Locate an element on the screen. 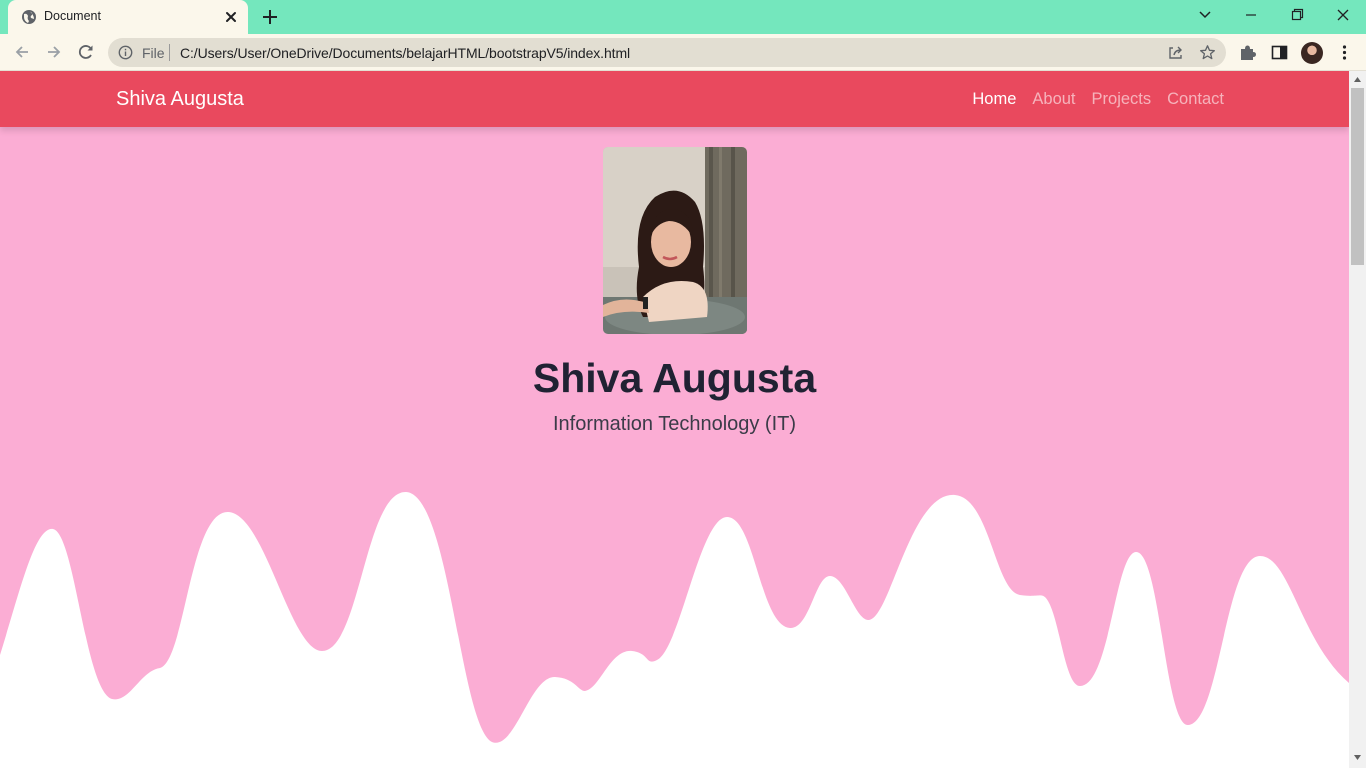 The width and height of the screenshot is (1366, 768). tab-strip: Document is located at coordinates (683, 17).